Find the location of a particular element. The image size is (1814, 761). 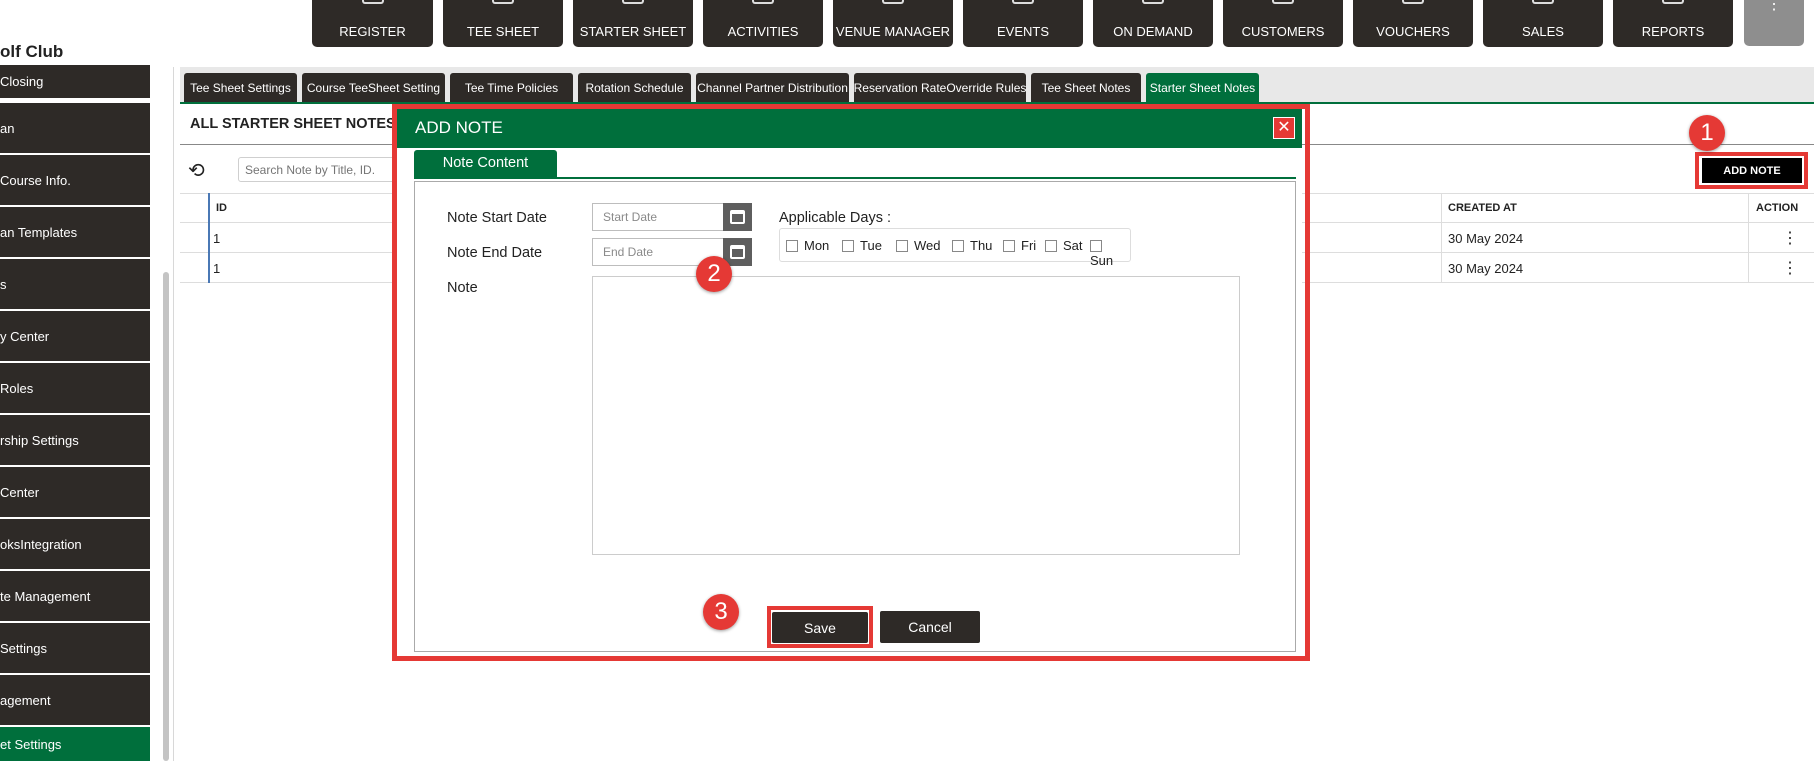

sidebar-item-label: y Center is located at coordinates (25, 336).